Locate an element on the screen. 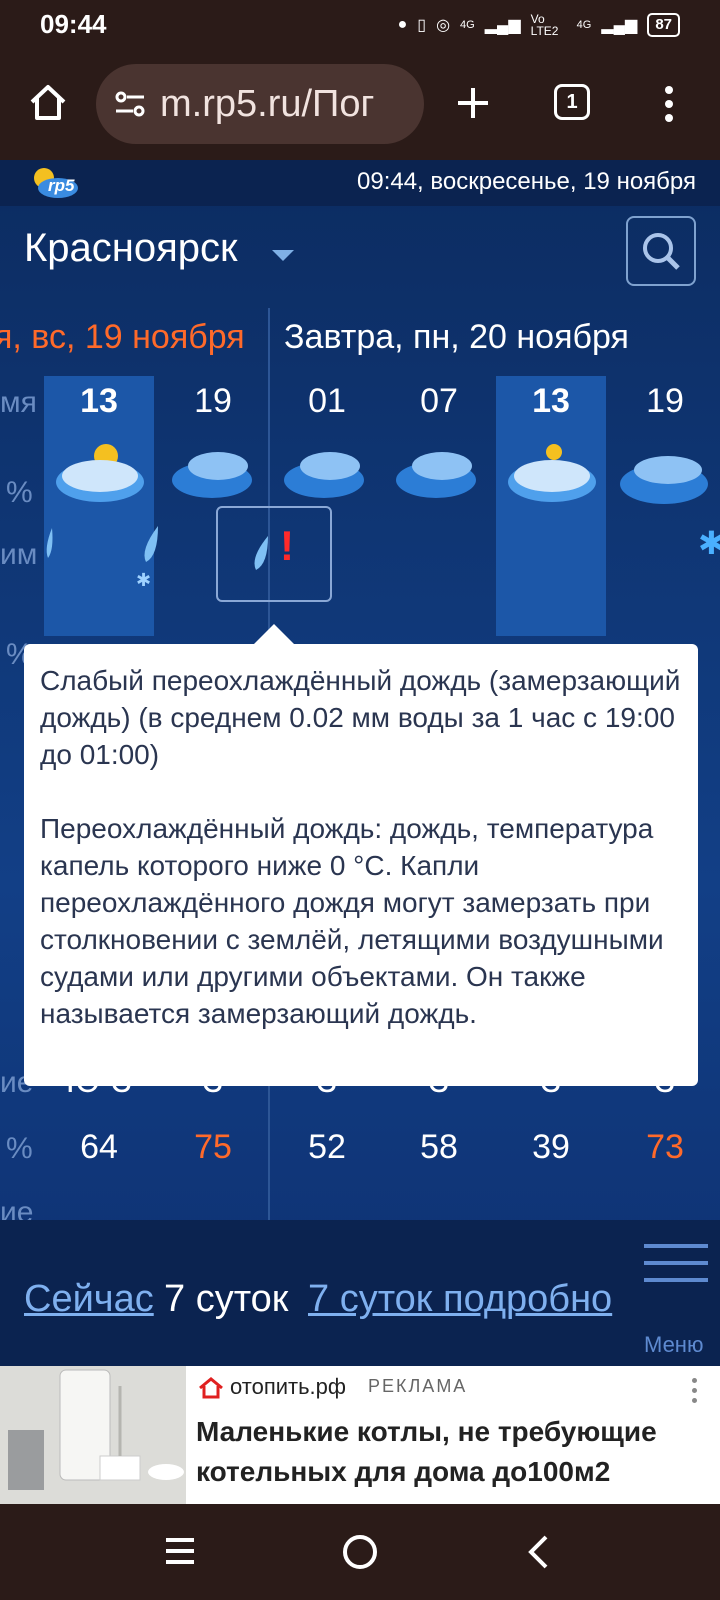 The width and height of the screenshot is (720, 1600). url-text: m.rp5.ru/Пог is located at coordinates (267, 103).